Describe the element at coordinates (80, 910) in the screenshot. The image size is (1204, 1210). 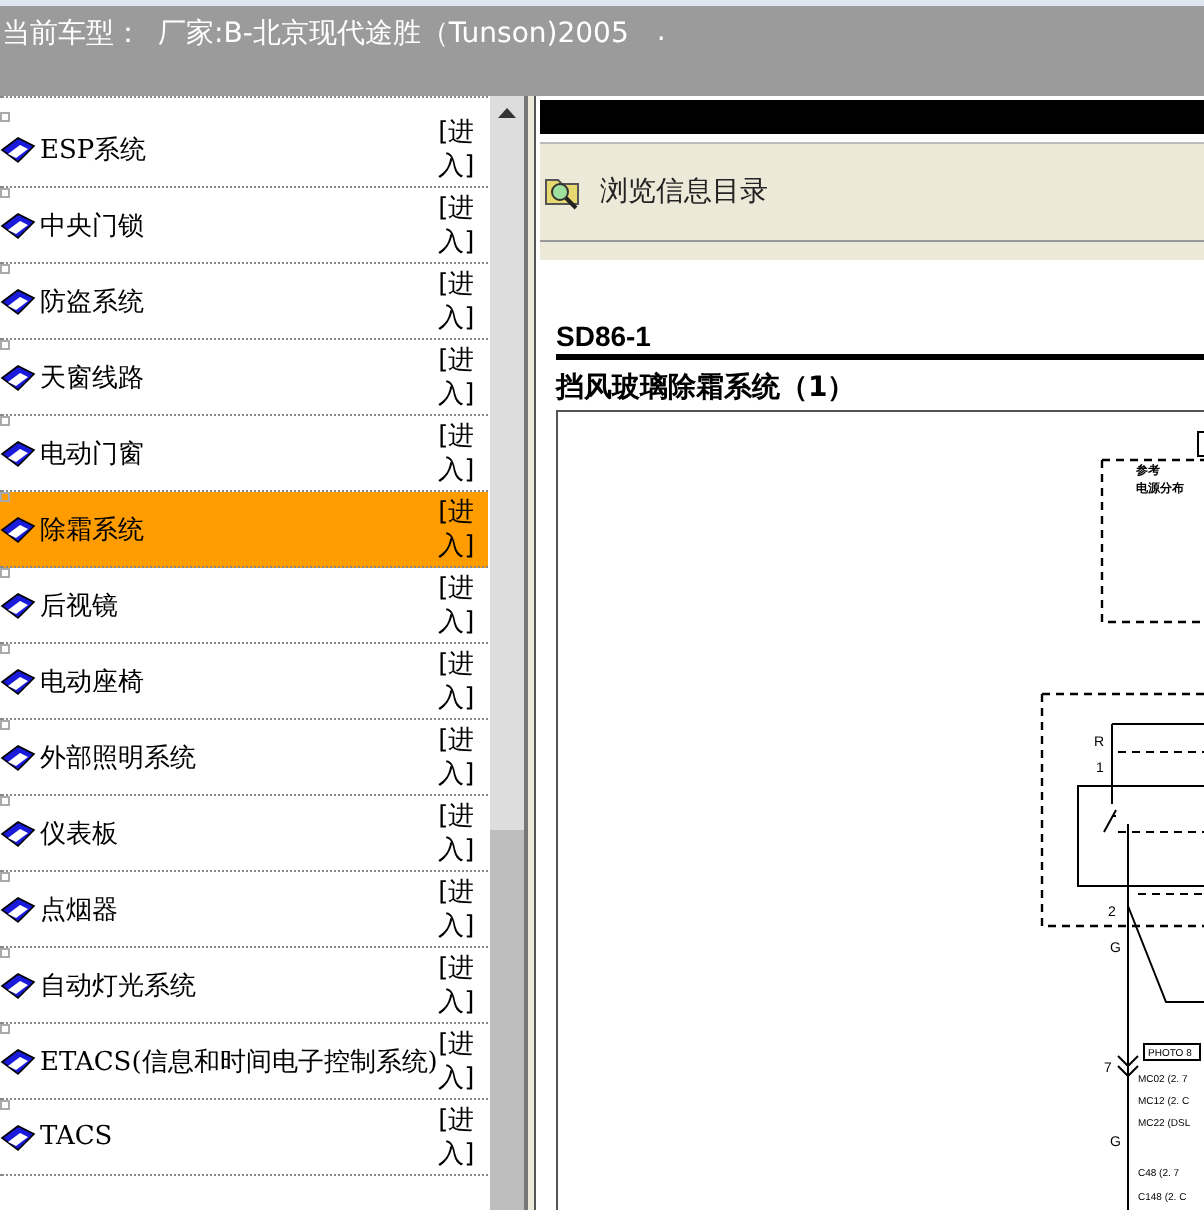
I see `system-name: 点烟器` at that location.